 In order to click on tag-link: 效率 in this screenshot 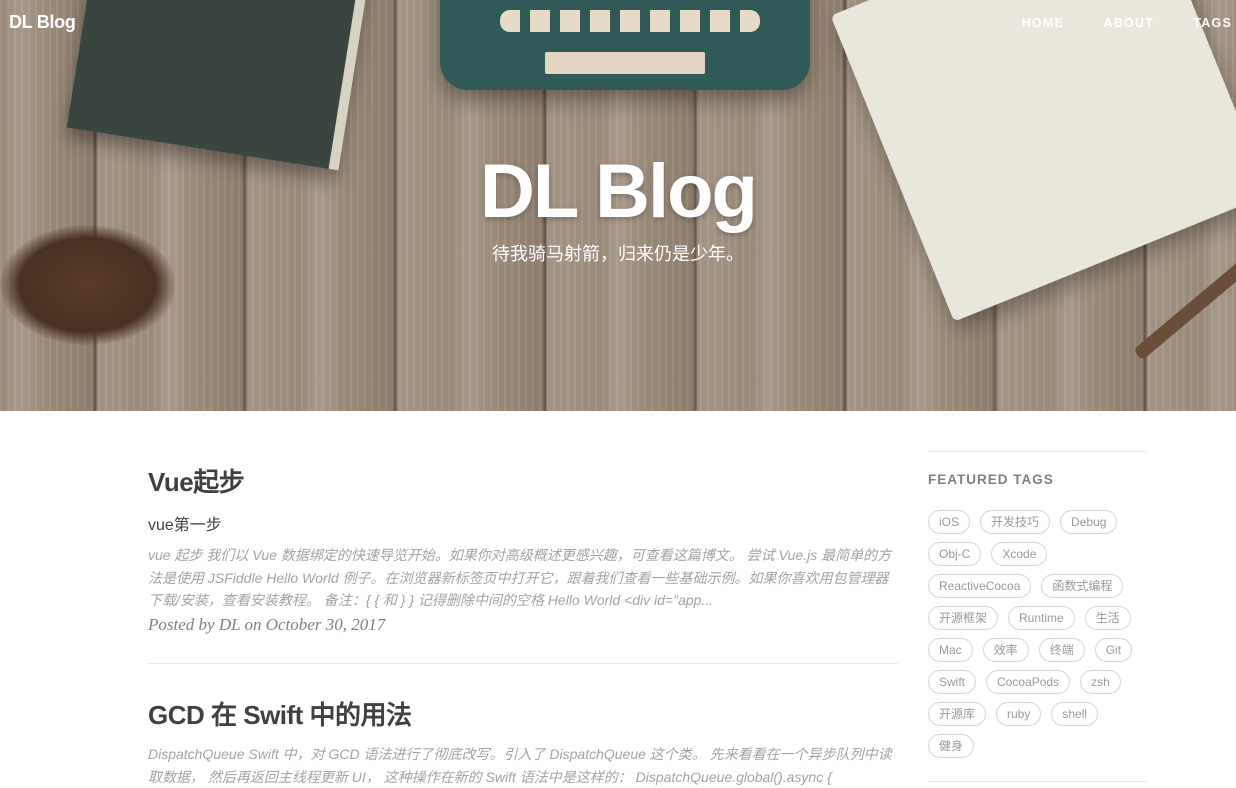, I will do `click(1005, 650)`.